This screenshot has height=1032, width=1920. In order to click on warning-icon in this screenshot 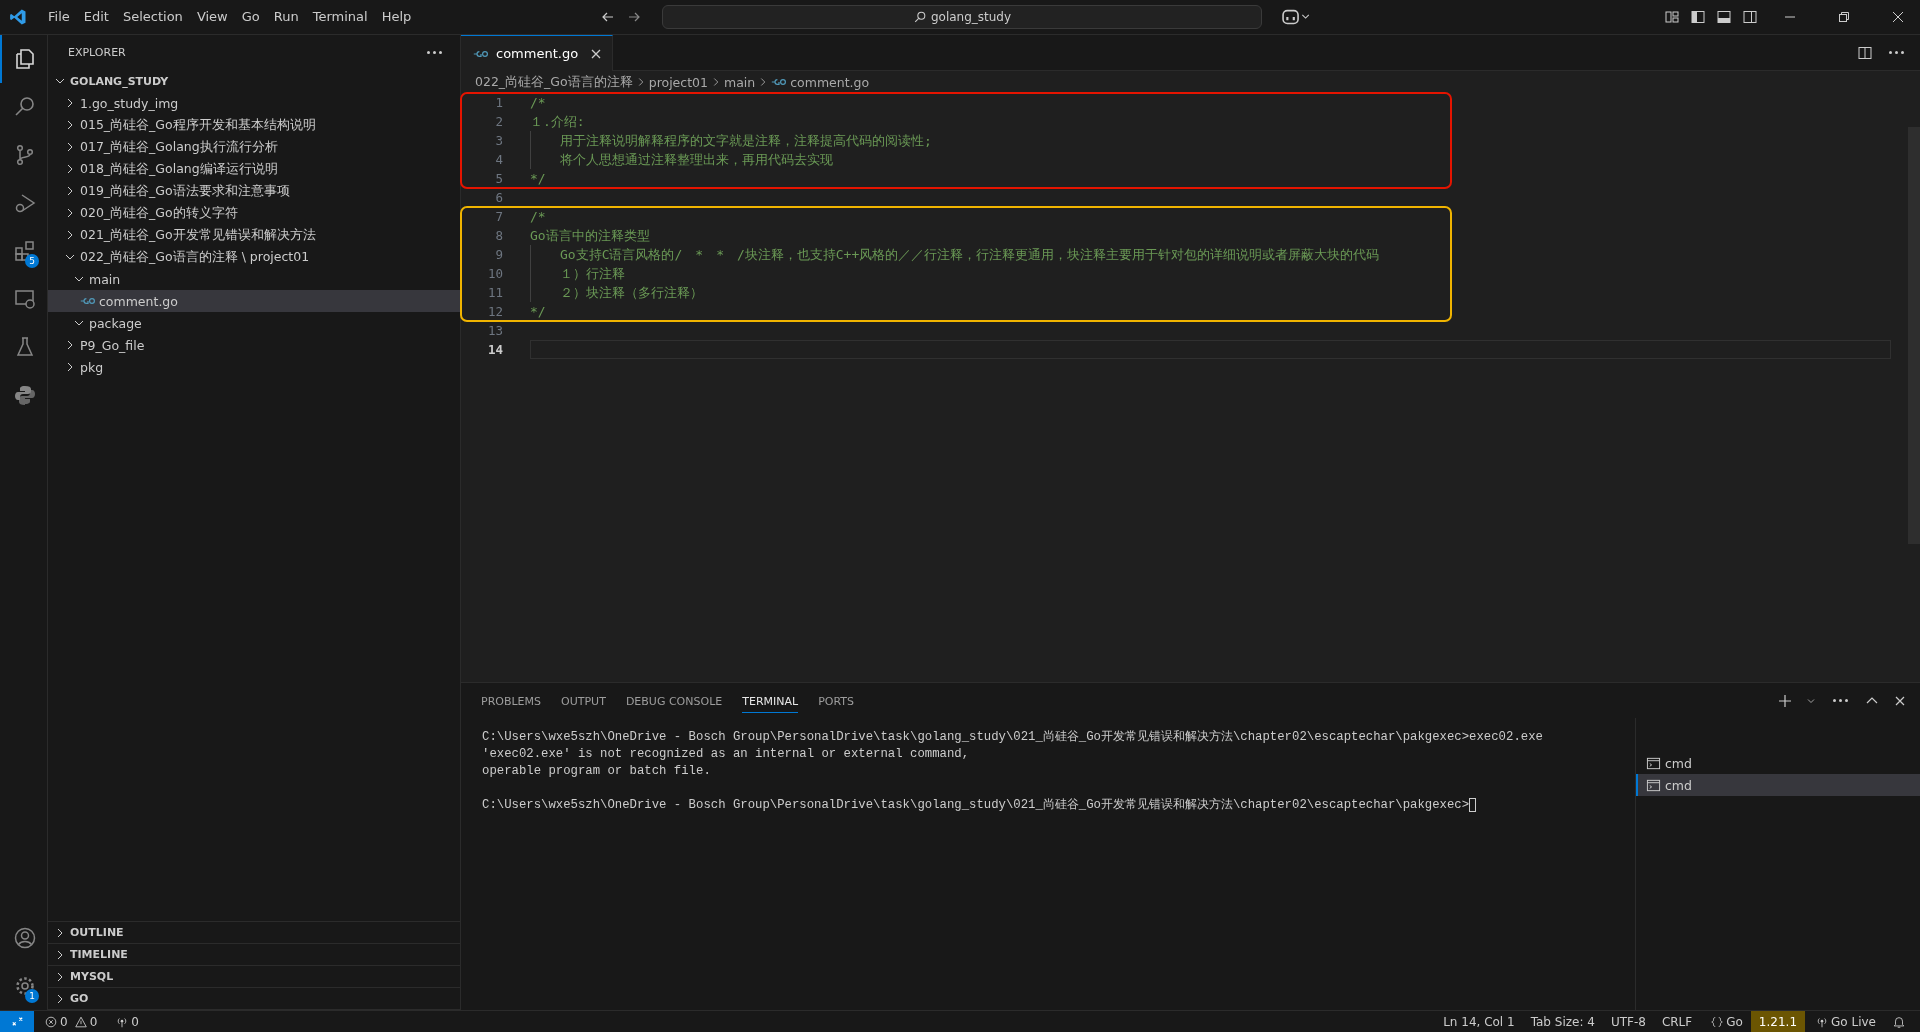, I will do `click(80, 1021)`.